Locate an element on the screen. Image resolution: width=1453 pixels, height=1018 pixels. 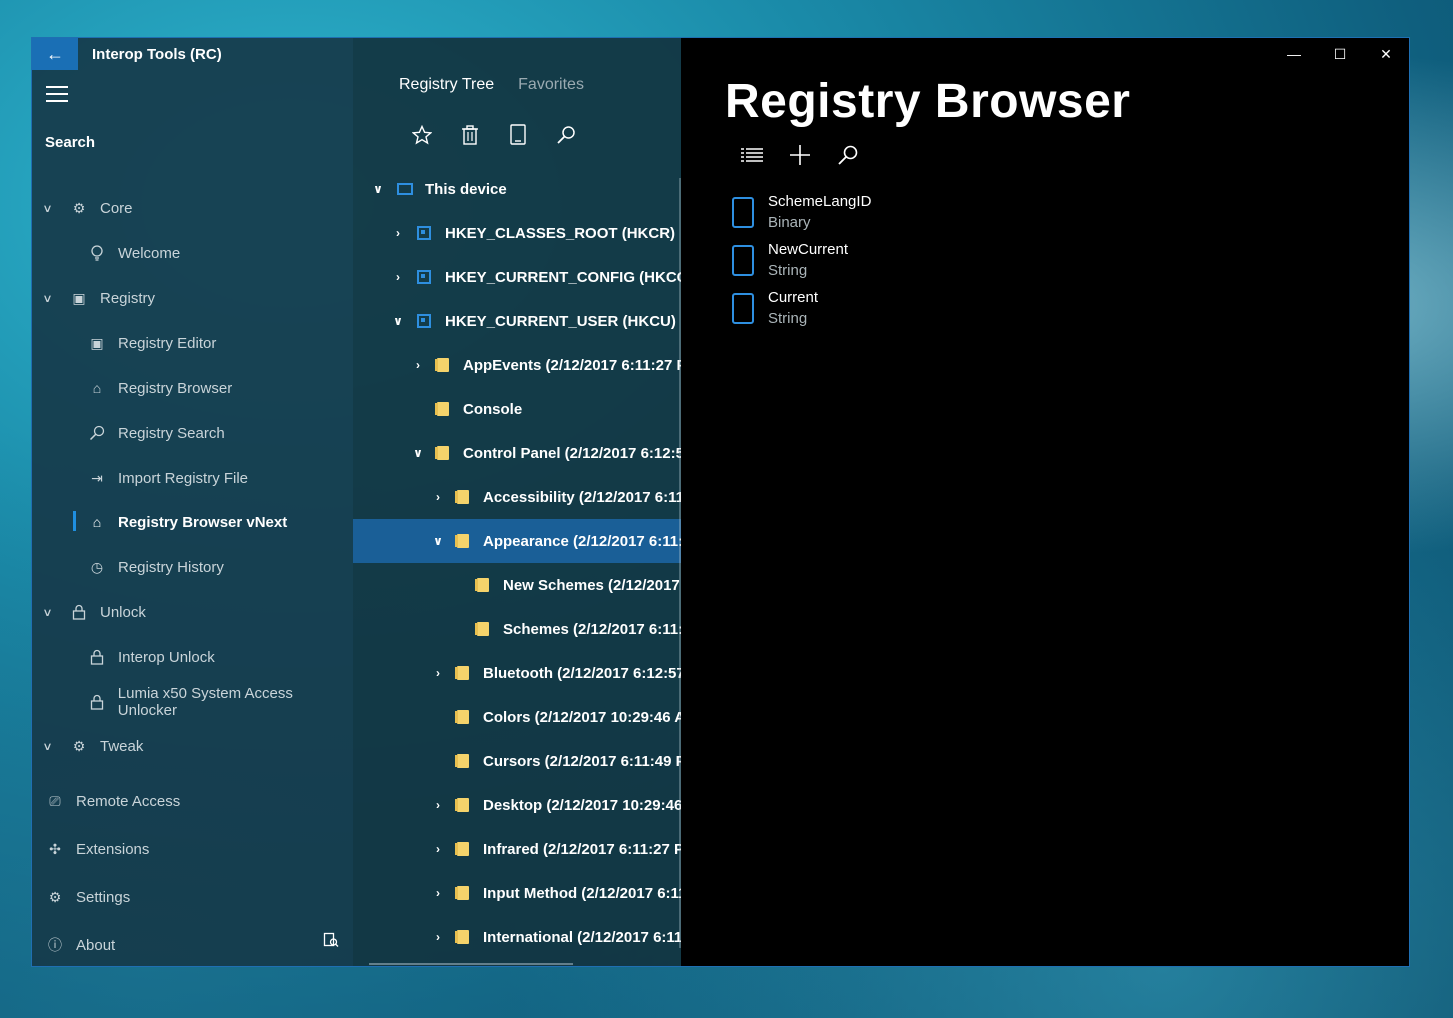
tree-row: › HKEY_CLASSES_ROOT (HKCR) is located at coordinates (517, 233).